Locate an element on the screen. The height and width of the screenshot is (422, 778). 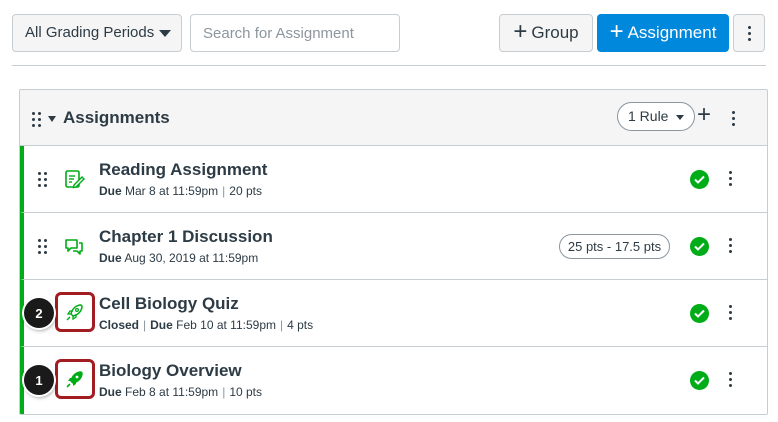
assignment-group-header: Assignments 1 Rule + is located at coordinates (393, 118).